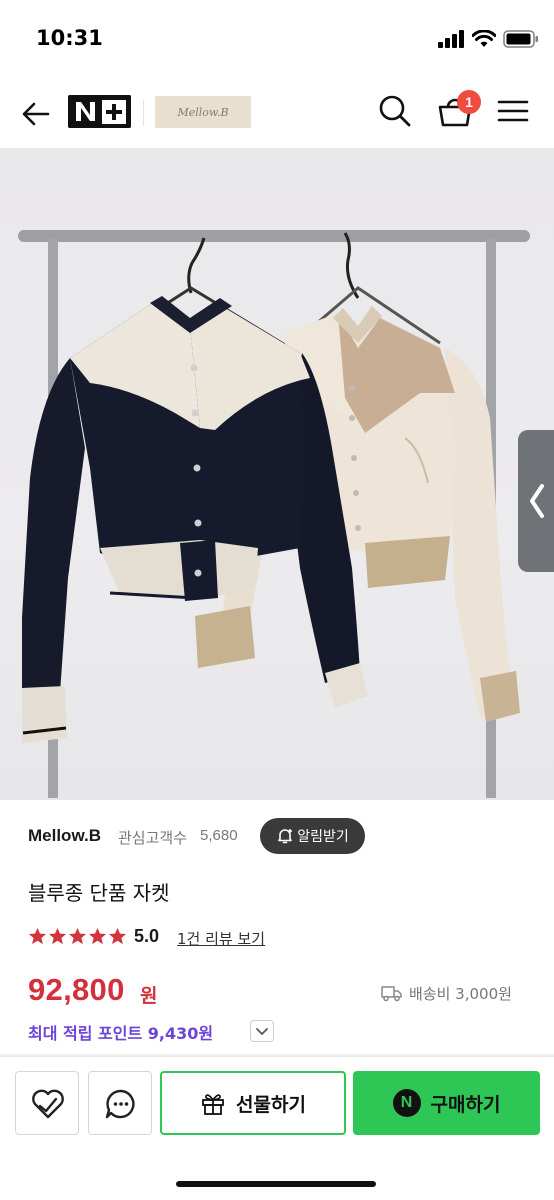 The width and height of the screenshot is (554, 1200). Describe the element at coordinates (149, 996) in the screenshot. I see `price-unit: 원` at that location.